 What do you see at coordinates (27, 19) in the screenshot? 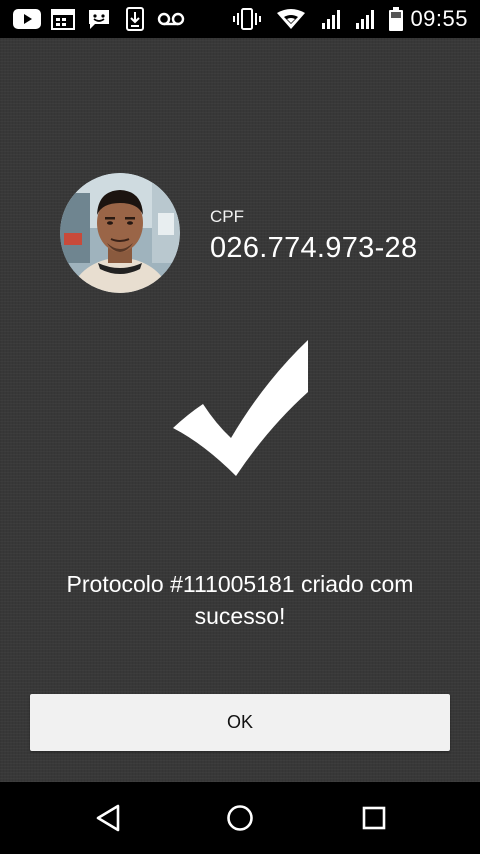
I see `youtube-icon` at bounding box center [27, 19].